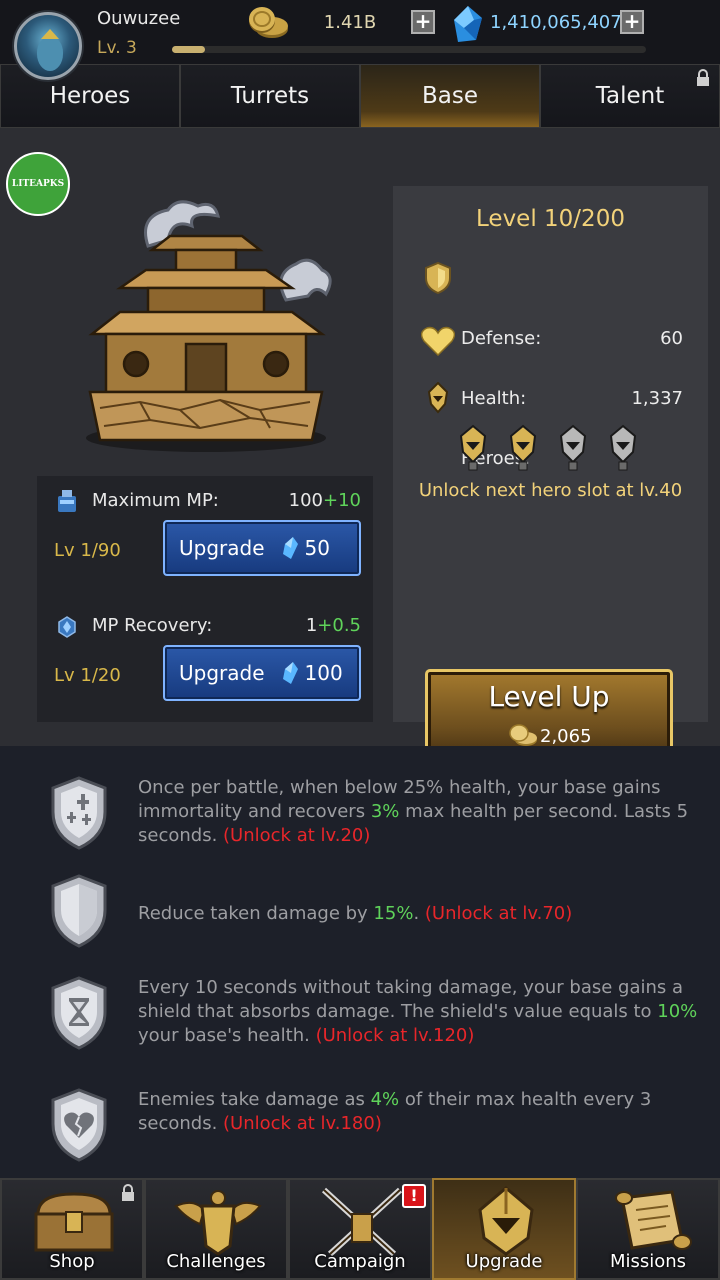 Image resolution: width=720 pixels, height=1280 pixels. I want to click on tab-turrets: Turrets, so click(270, 96).